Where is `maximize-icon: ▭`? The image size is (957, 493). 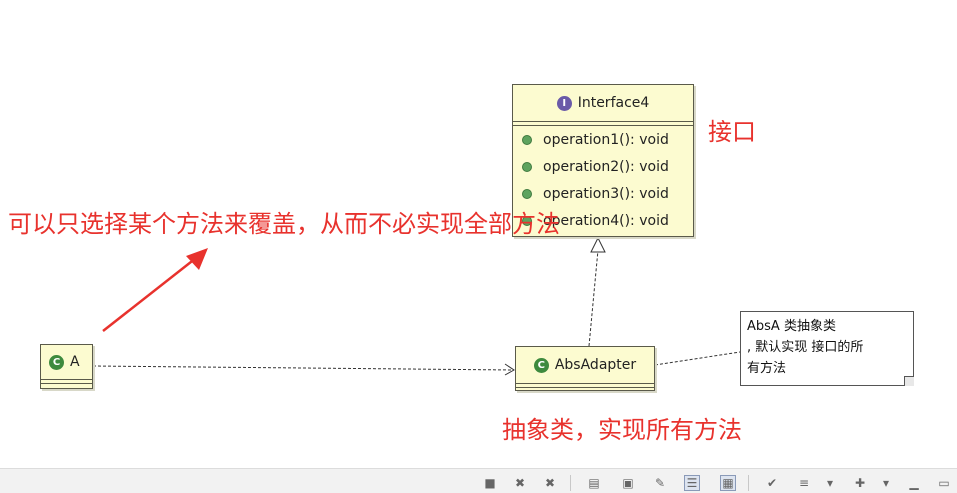 maximize-icon: ▭ is located at coordinates (944, 483).